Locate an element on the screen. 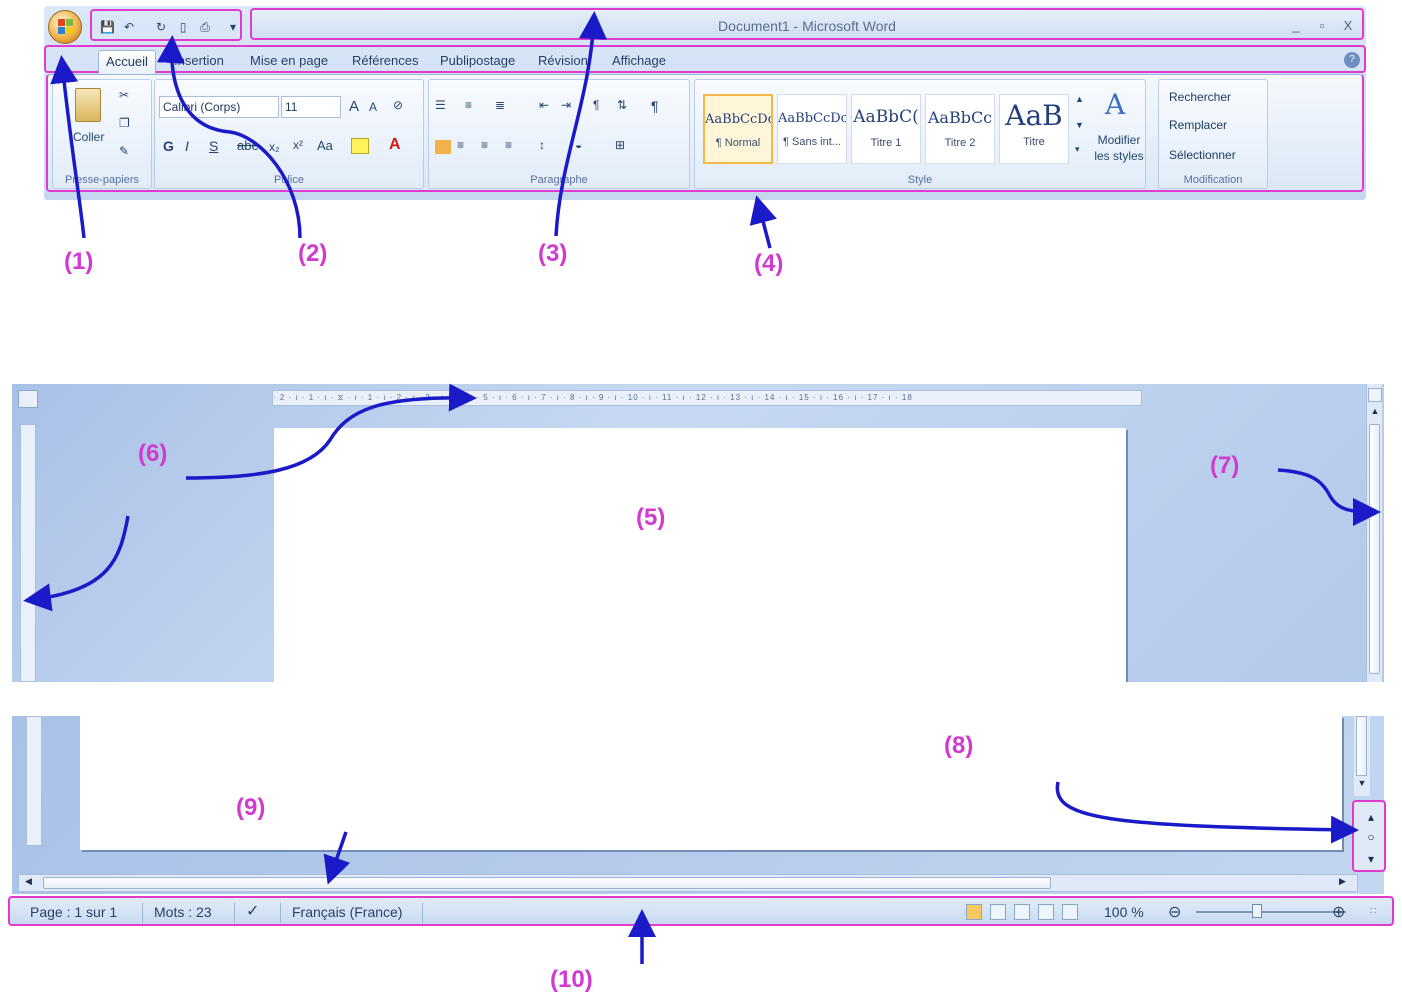  callout-2: (2) is located at coordinates (313, 253).